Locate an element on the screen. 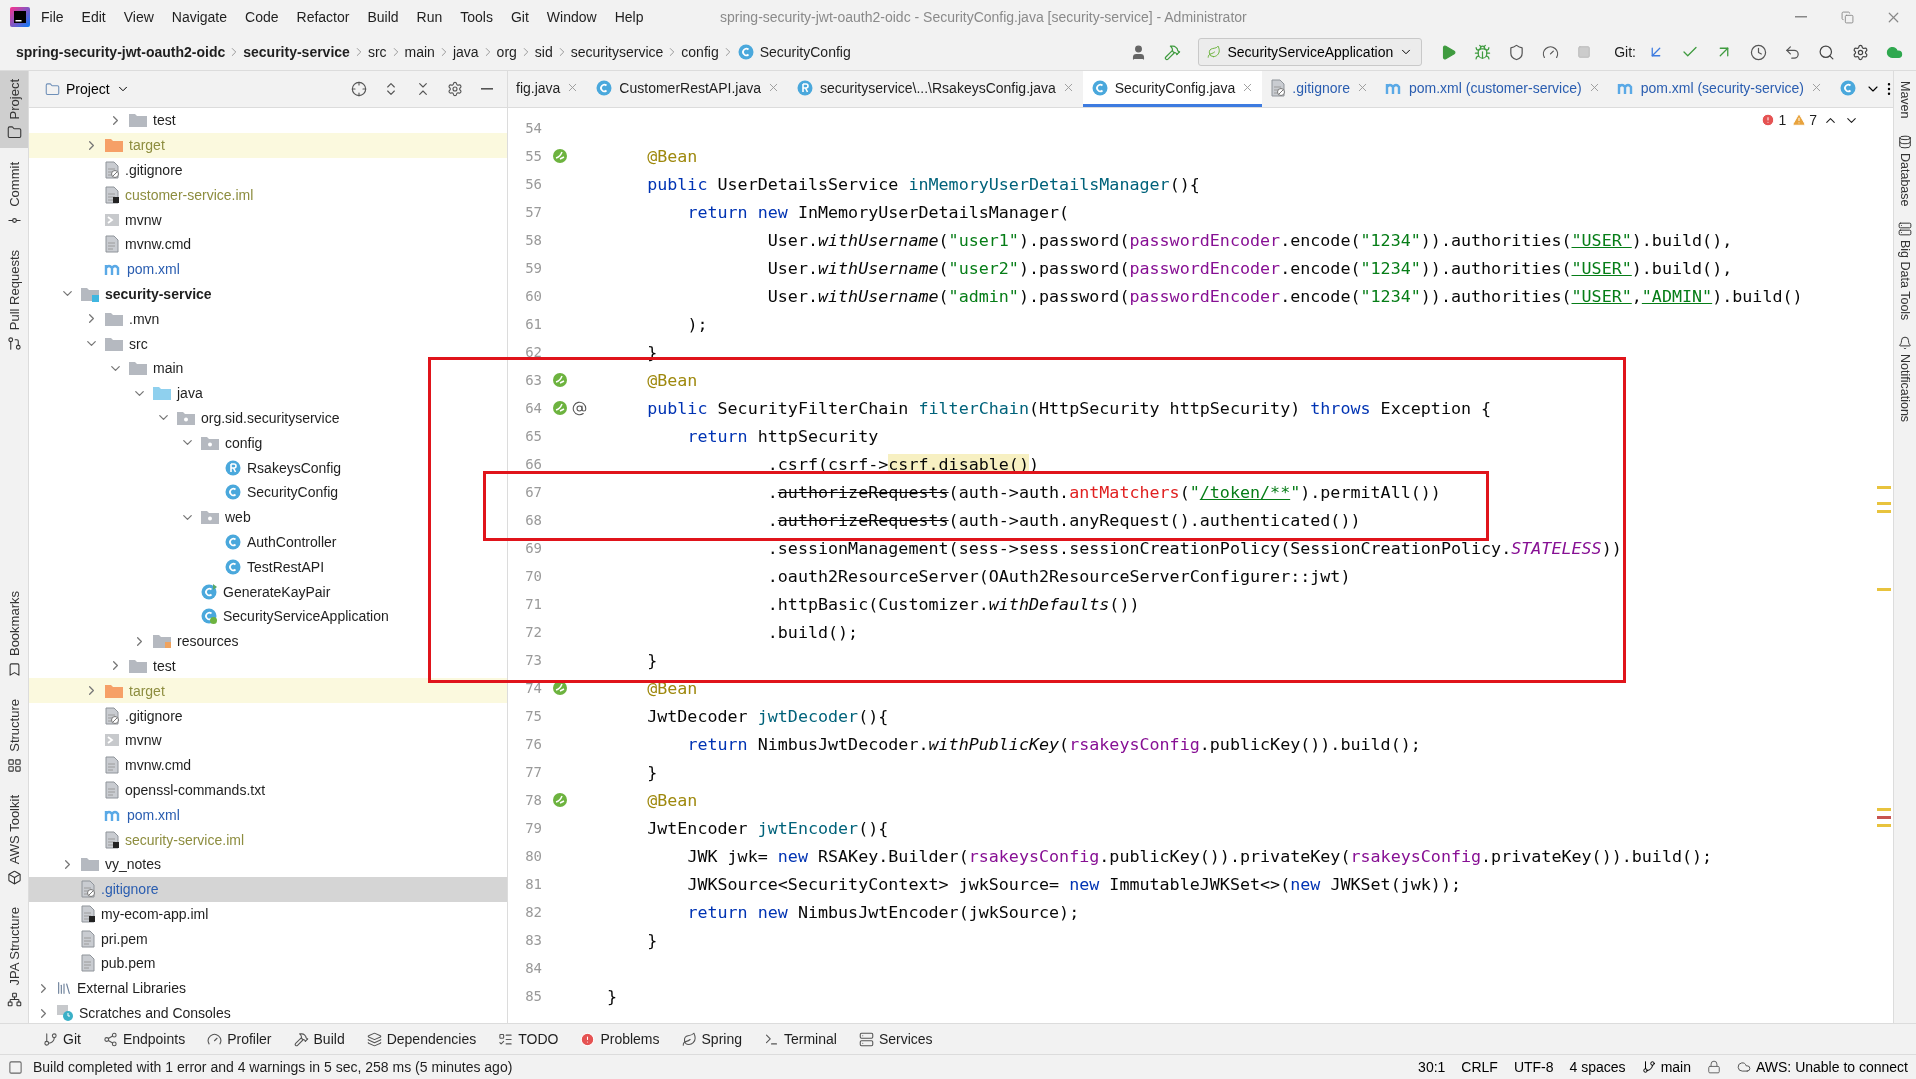 This screenshot has height=1079, width=1916. editor-tab: .gitignore is located at coordinates (1319, 89).